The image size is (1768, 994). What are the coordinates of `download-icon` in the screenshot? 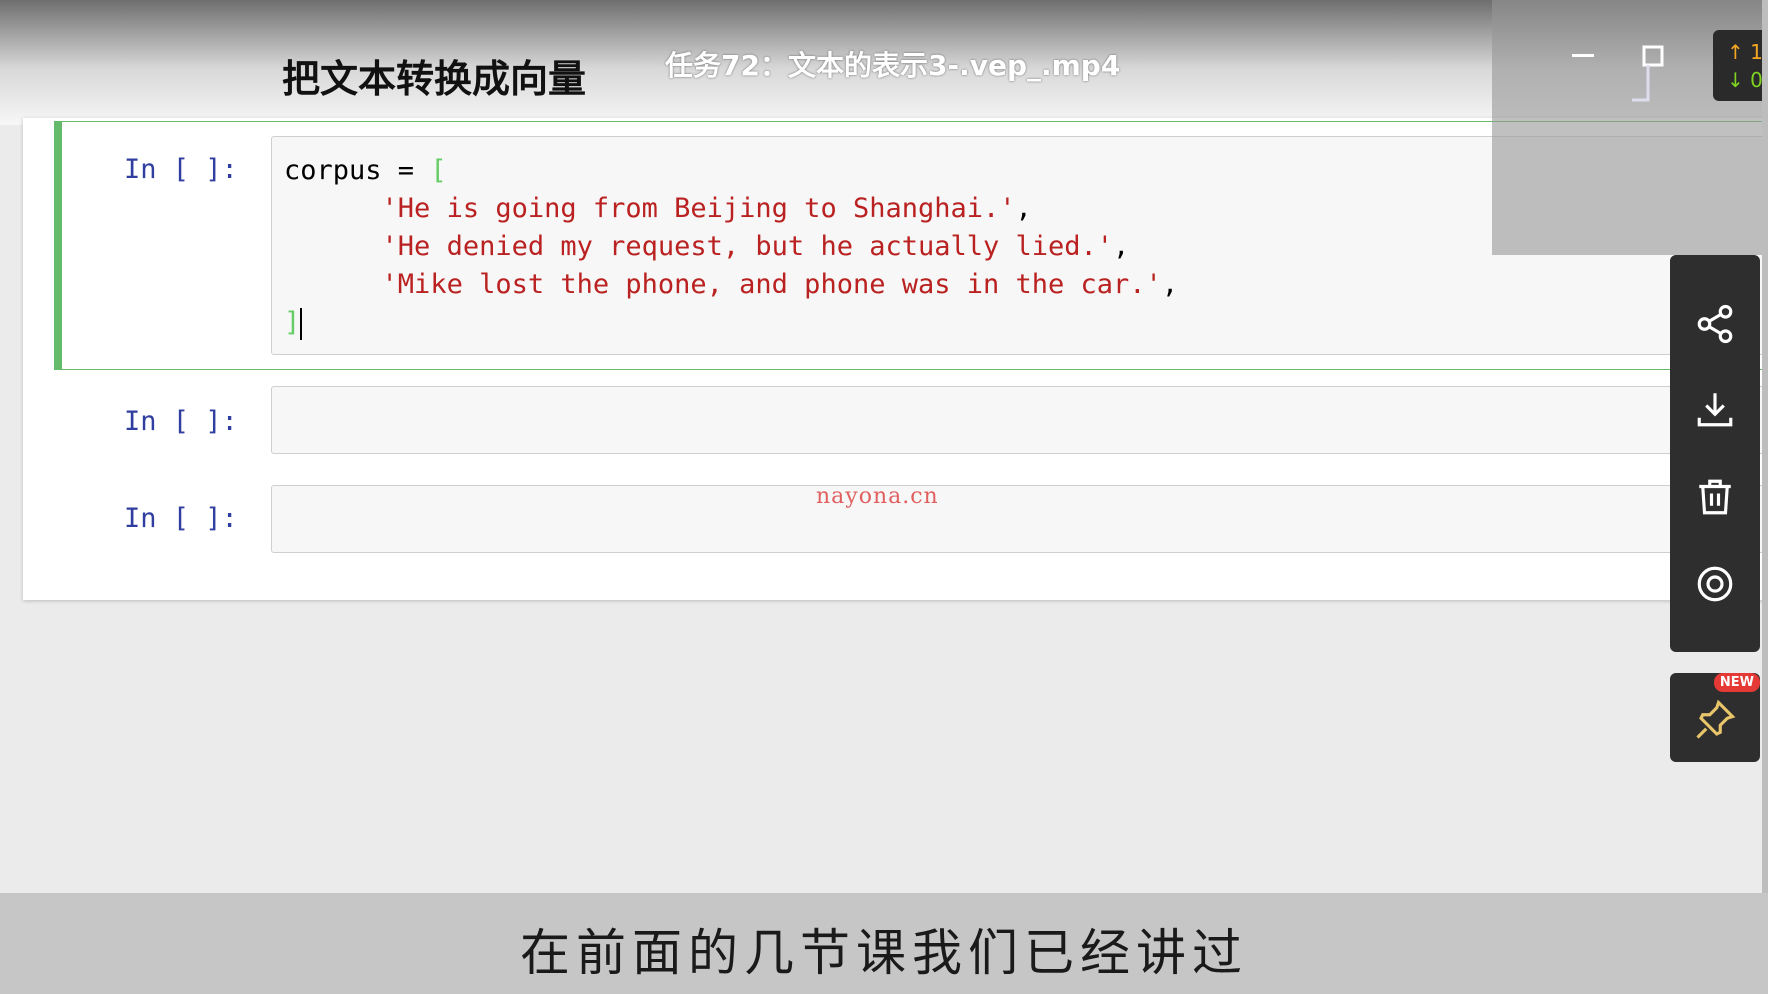 It's located at (1715, 409).